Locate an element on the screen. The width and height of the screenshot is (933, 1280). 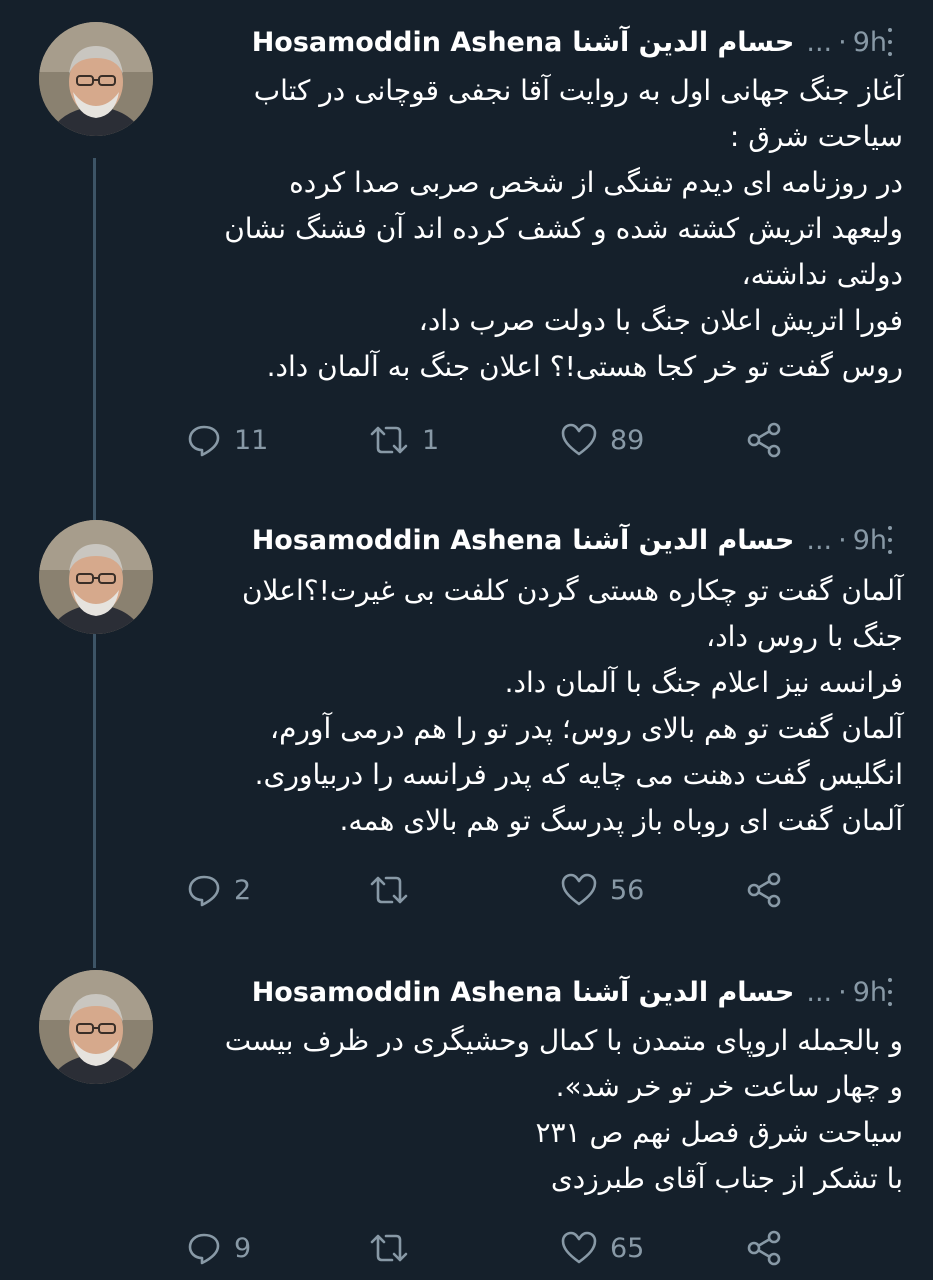
reply-button: 9 is located at coordinates (218, 1248).